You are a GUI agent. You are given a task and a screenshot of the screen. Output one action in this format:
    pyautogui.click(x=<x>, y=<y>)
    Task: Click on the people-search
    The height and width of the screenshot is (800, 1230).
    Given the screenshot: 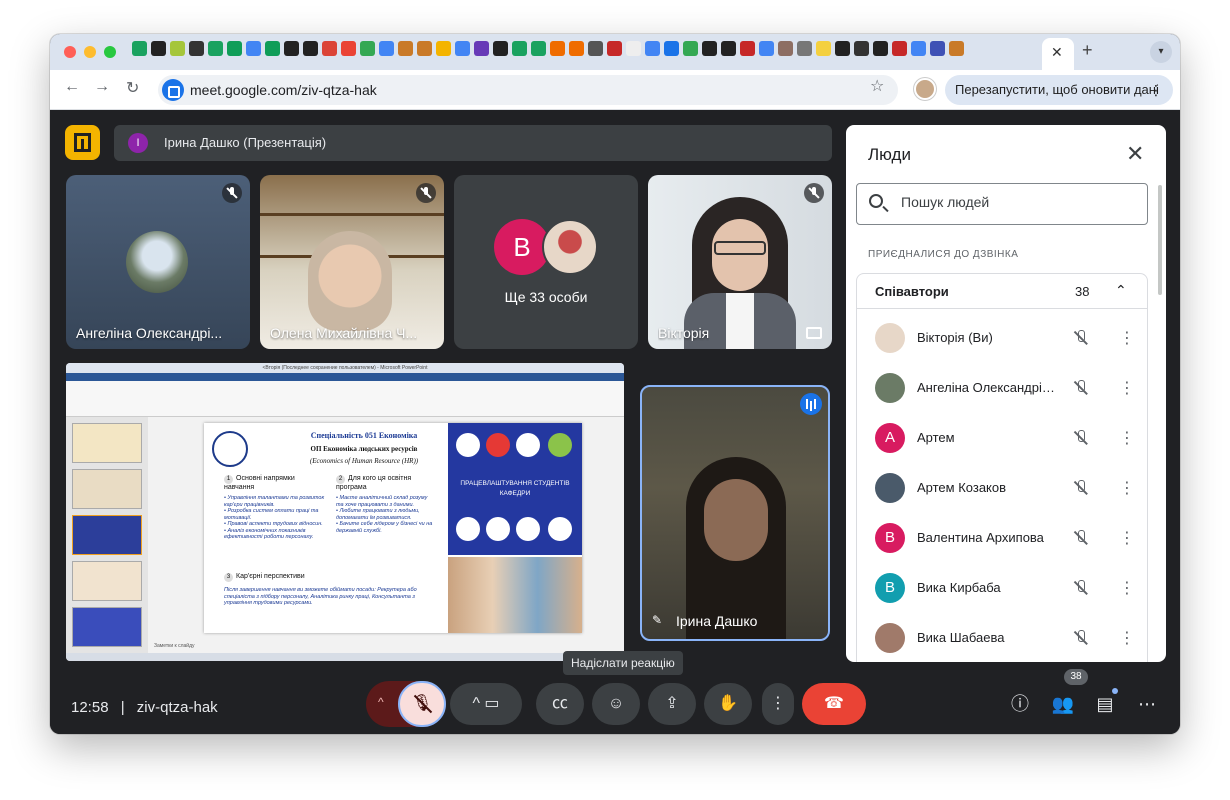 What is the action you would take?
    pyautogui.click(x=1002, y=204)
    